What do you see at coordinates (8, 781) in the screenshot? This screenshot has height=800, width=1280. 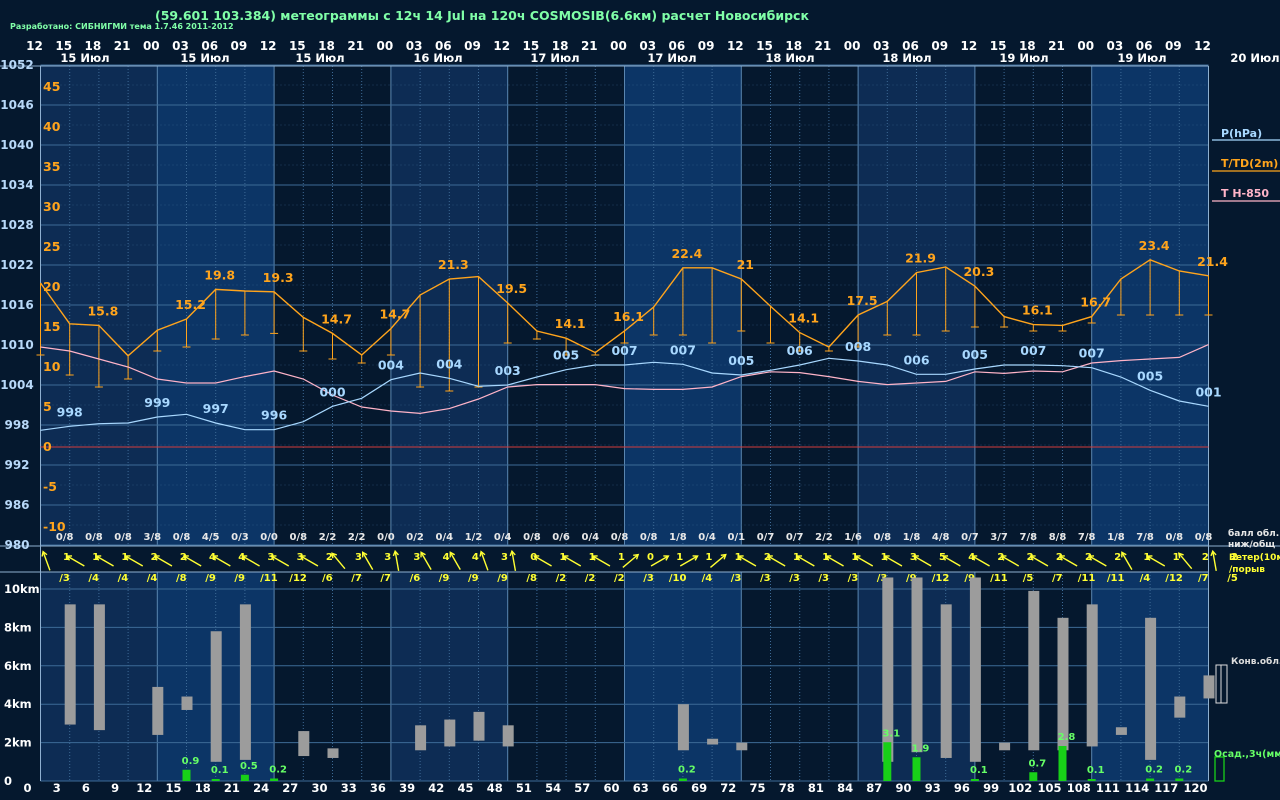 I see `cloud-height-tick: 0` at bounding box center [8, 781].